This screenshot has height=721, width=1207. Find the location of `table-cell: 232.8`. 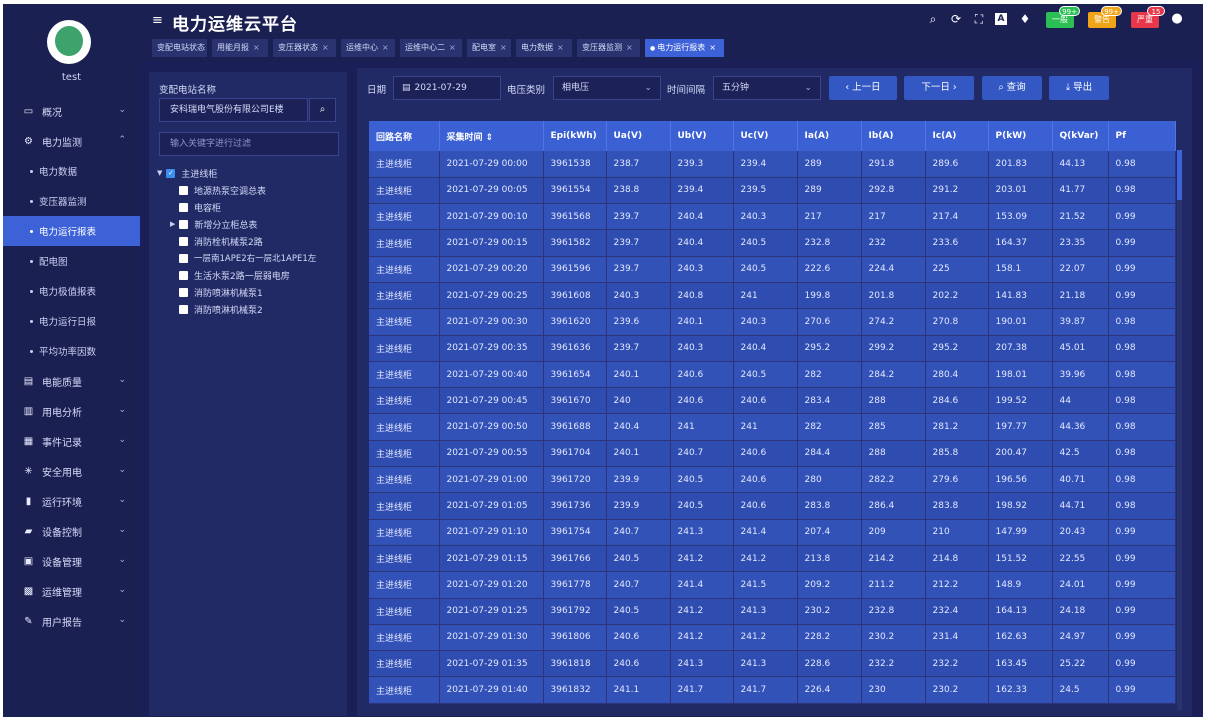

table-cell: 232.8 is located at coordinates (829, 243).